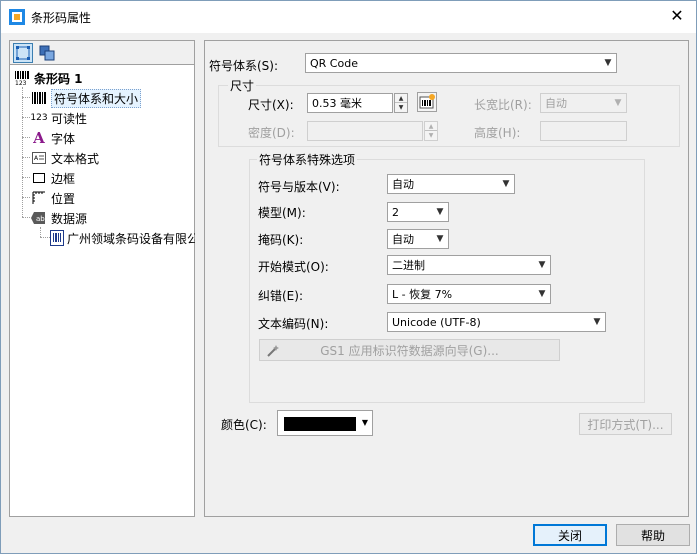 This screenshot has height=554, width=697. Describe the element at coordinates (583, 131) in the screenshot. I see `height-input` at that location.